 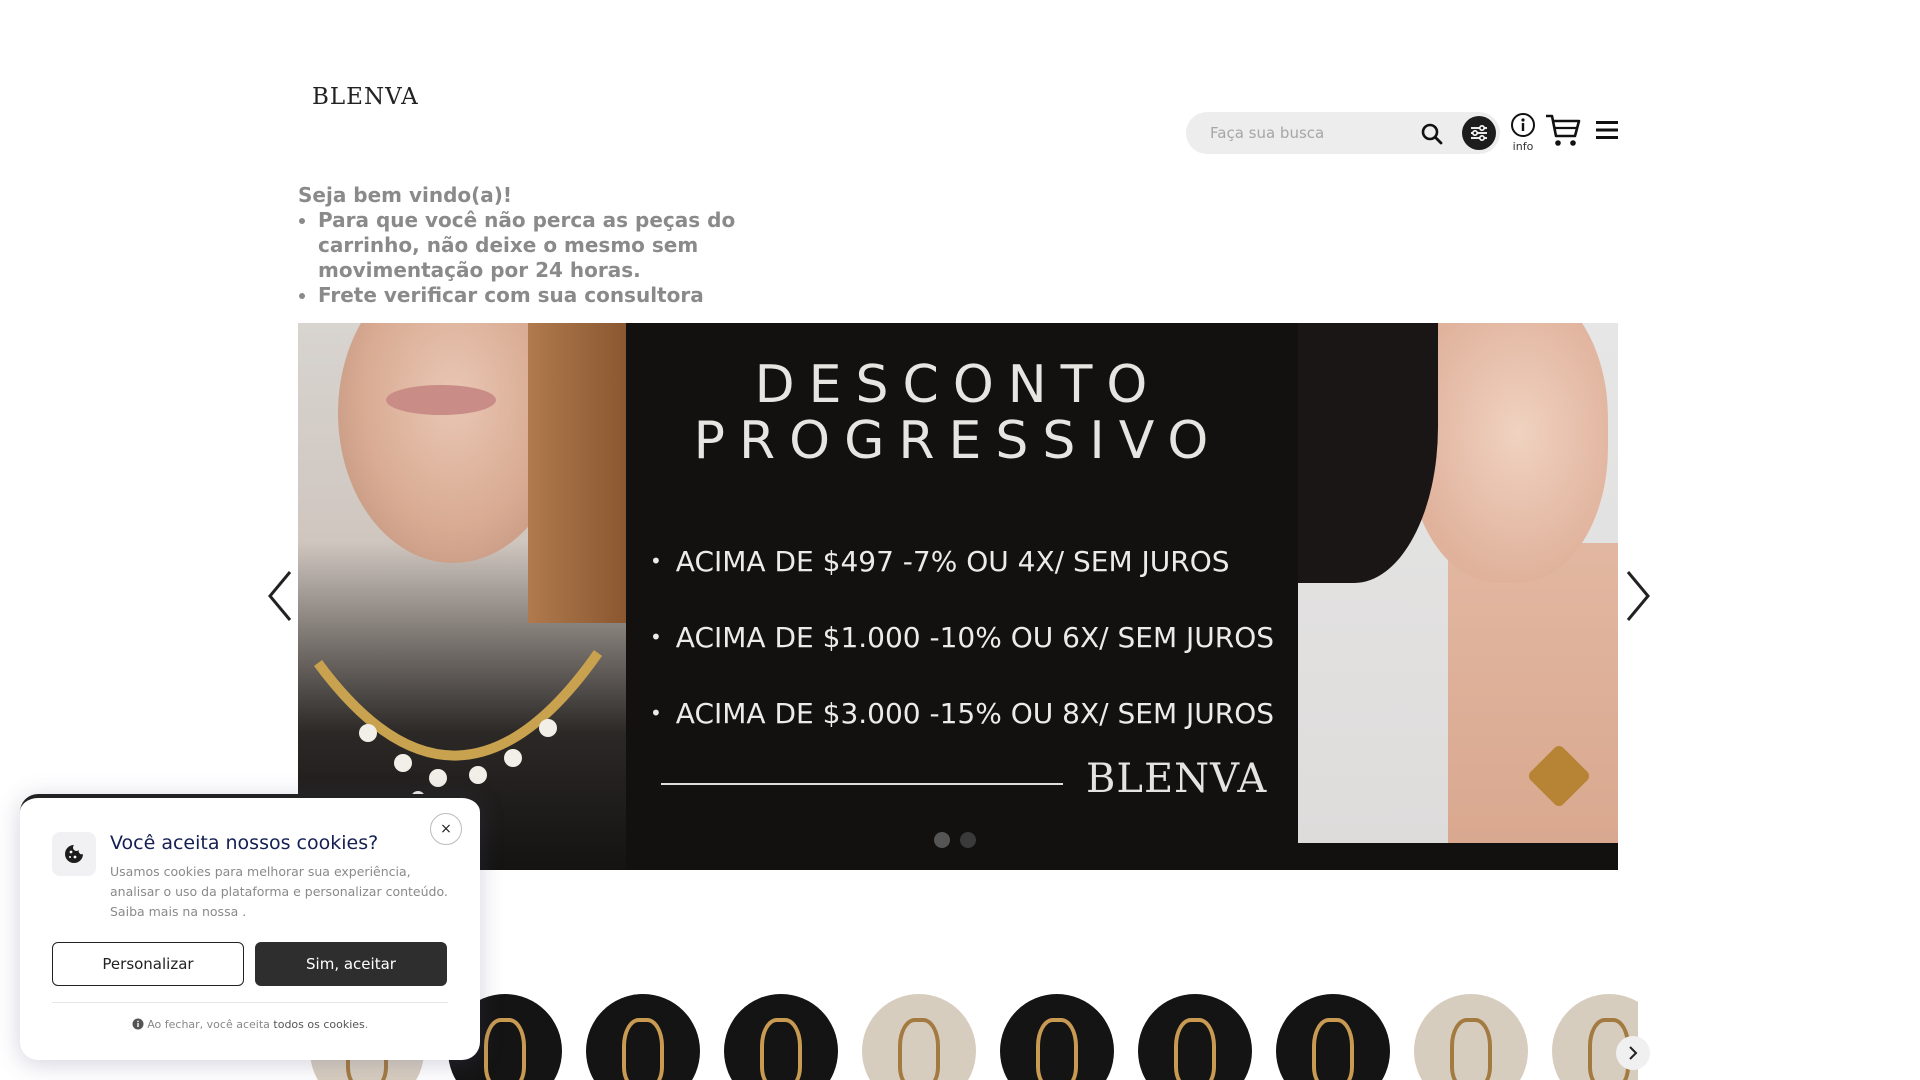 What do you see at coordinates (970, 713) in the screenshot?
I see `discount-tier: ACIMA DE $3.000 -15% OU 8X/ SEM JUROS` at bounding box center [970, 713].